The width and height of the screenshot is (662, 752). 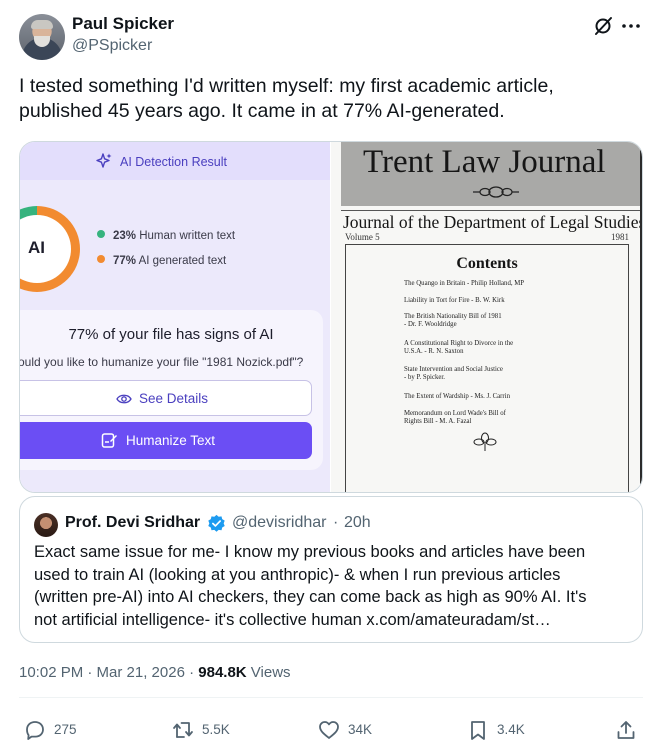 I want to click on contents-item-line: U.S.A. - R. N. Saxton, so click(x=434, y=351).